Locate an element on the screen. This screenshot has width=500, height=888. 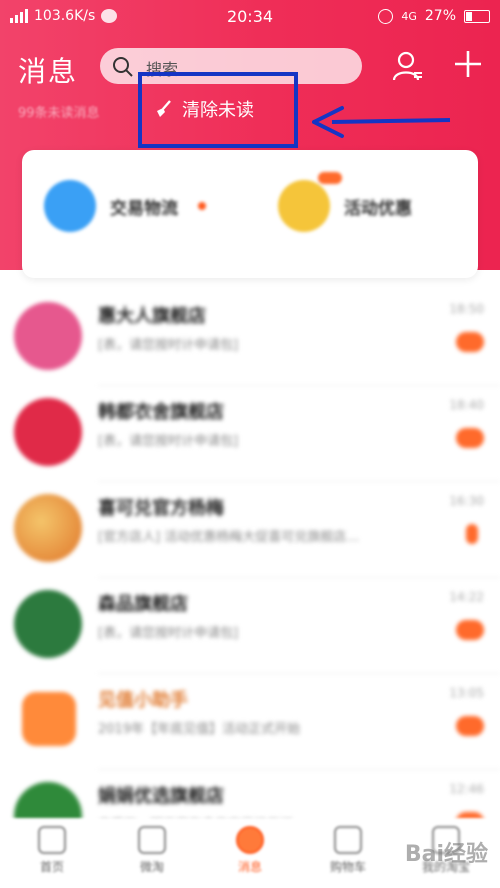
list-item: 森品旗舰店 [表，请您按时计申请包] 14:22 is located at coordinates (250, 626).